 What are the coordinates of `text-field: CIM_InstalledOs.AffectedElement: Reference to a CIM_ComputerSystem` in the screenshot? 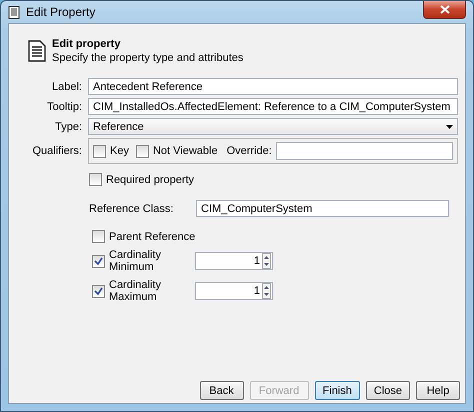 It's located at (273, 106).